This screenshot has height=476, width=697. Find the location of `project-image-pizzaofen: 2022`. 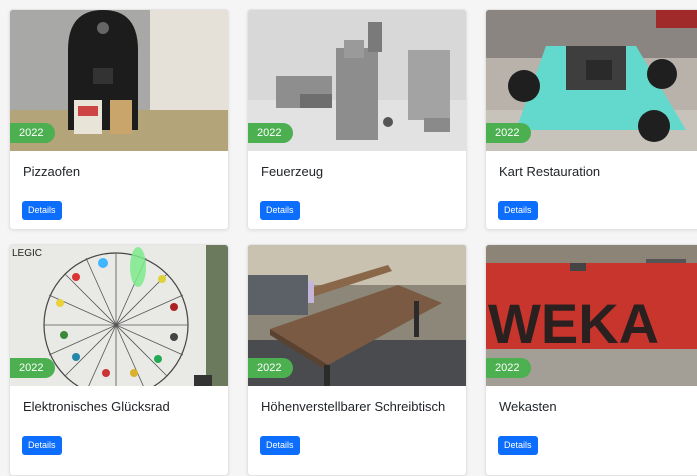

project-image-pizzaofen: 2022 is located at coordinates (119, 80).